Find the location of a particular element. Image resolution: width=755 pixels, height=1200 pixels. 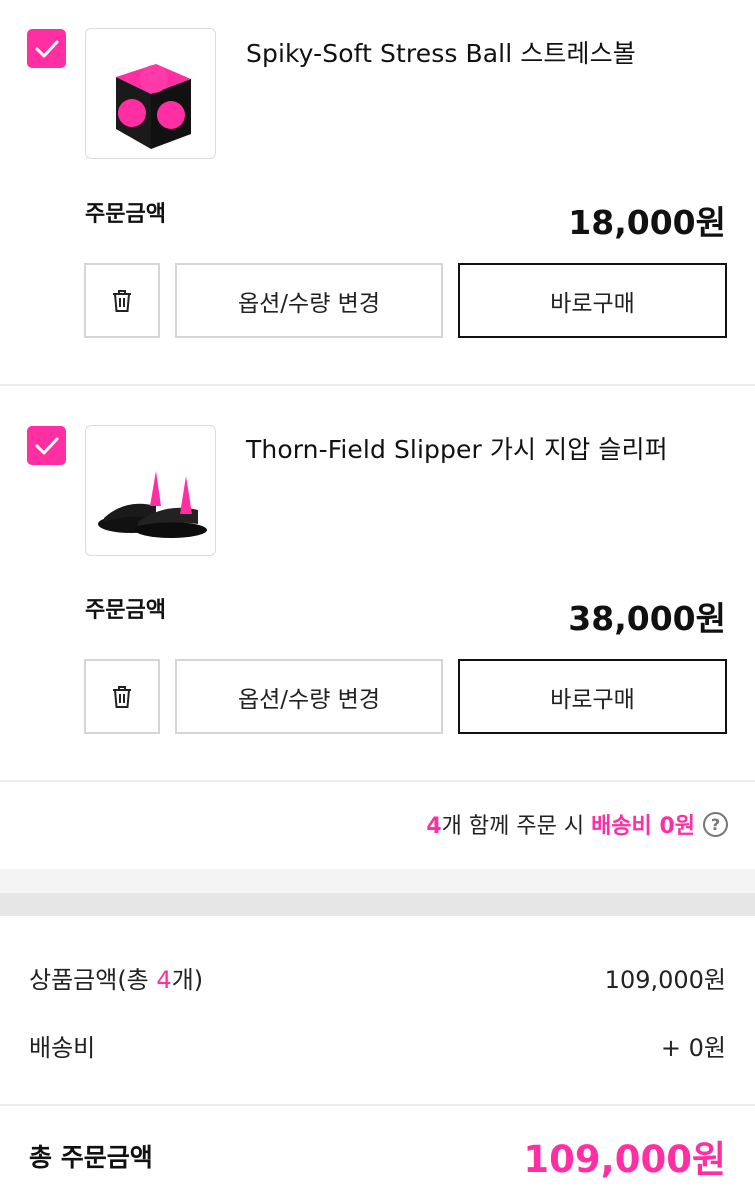

total-order-label: 총 주문금액 is located at coordinates (91, 1157).